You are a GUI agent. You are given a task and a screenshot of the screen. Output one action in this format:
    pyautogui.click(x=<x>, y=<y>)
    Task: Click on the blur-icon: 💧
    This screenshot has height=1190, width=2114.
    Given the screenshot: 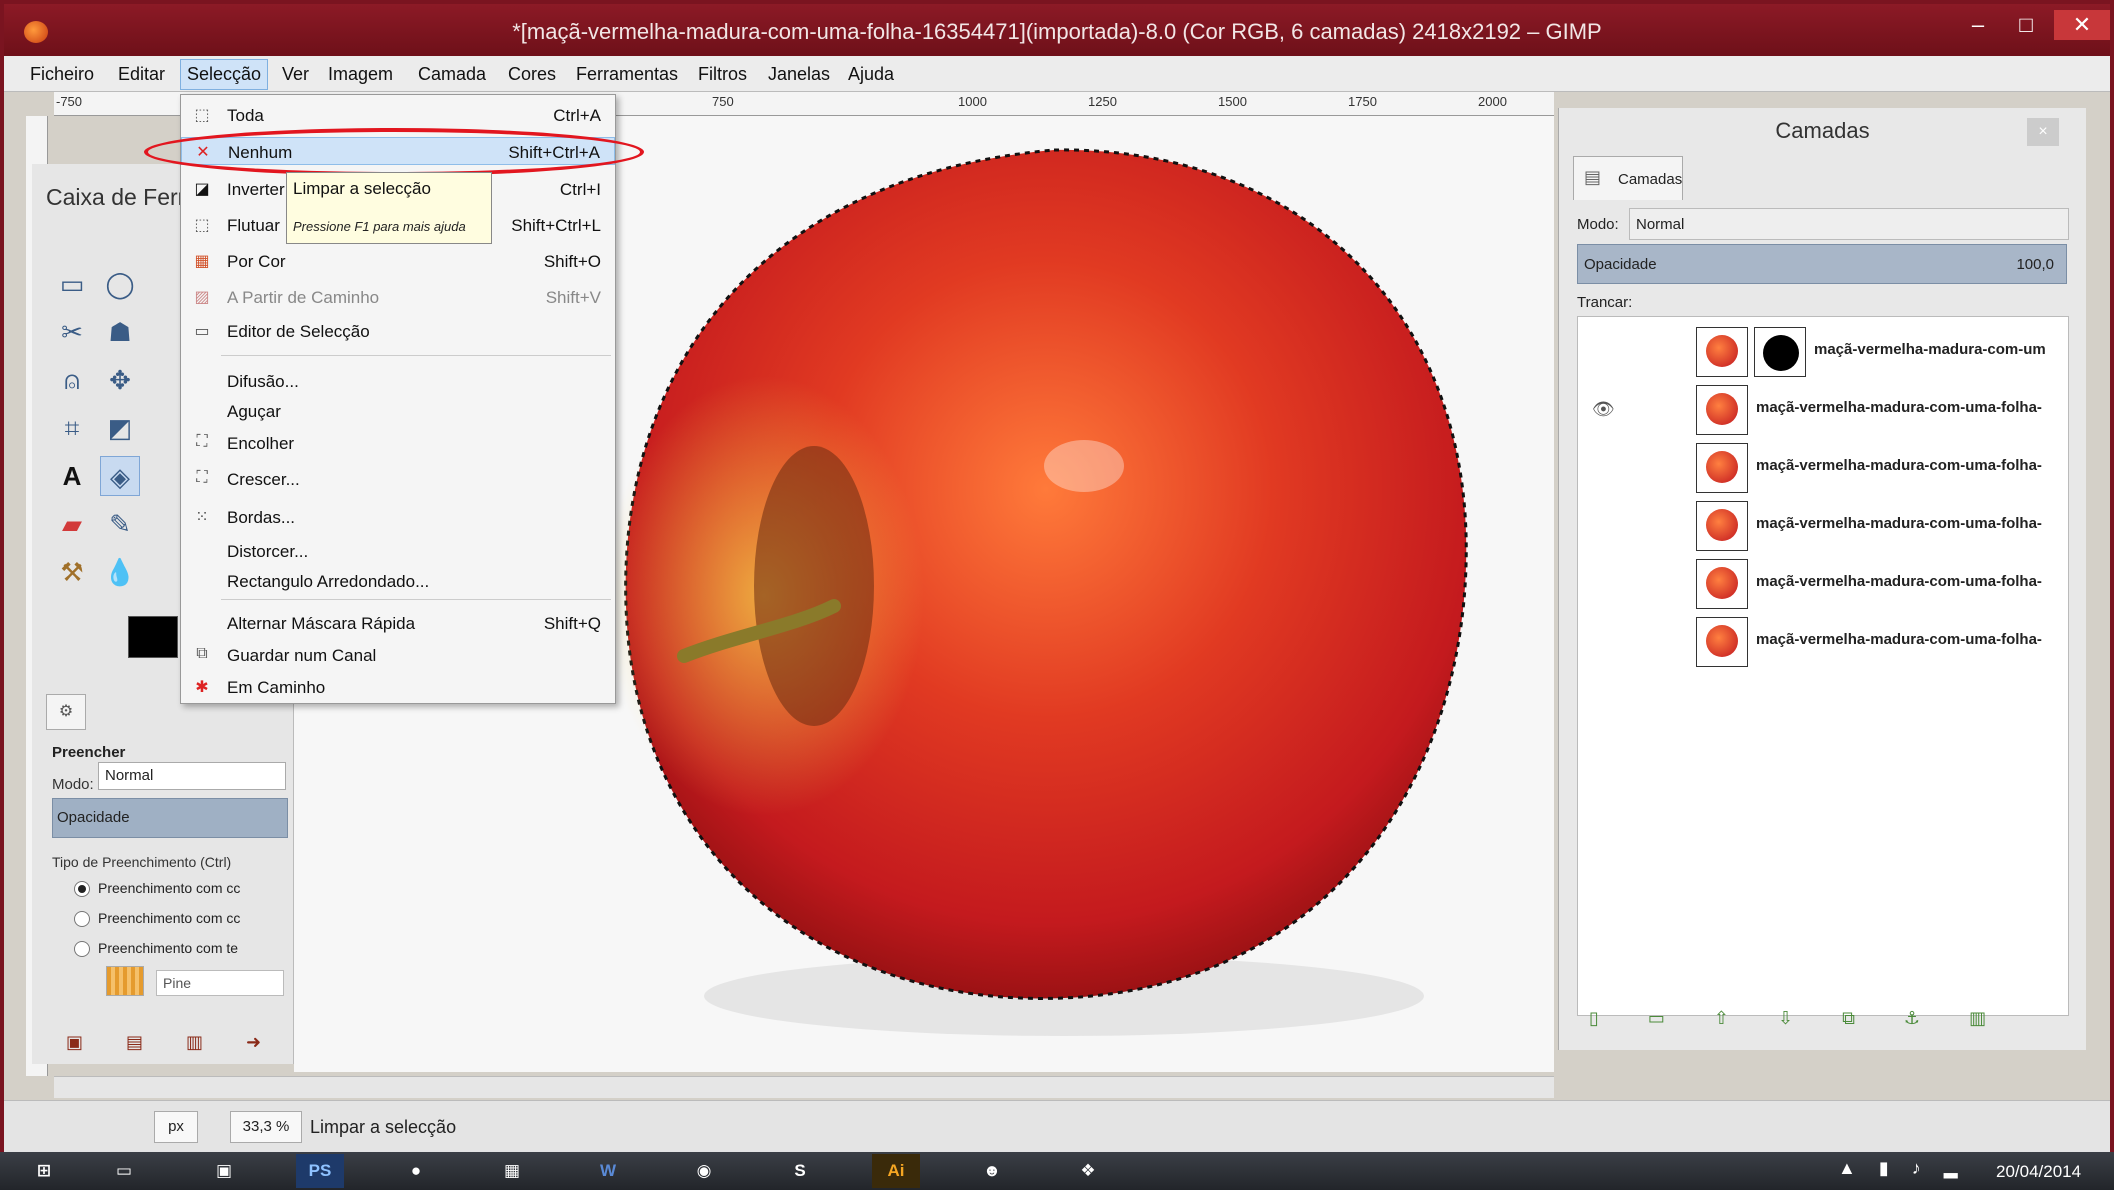 What is the action you would take?
    pyautogui.click(x=120, y=572)
    